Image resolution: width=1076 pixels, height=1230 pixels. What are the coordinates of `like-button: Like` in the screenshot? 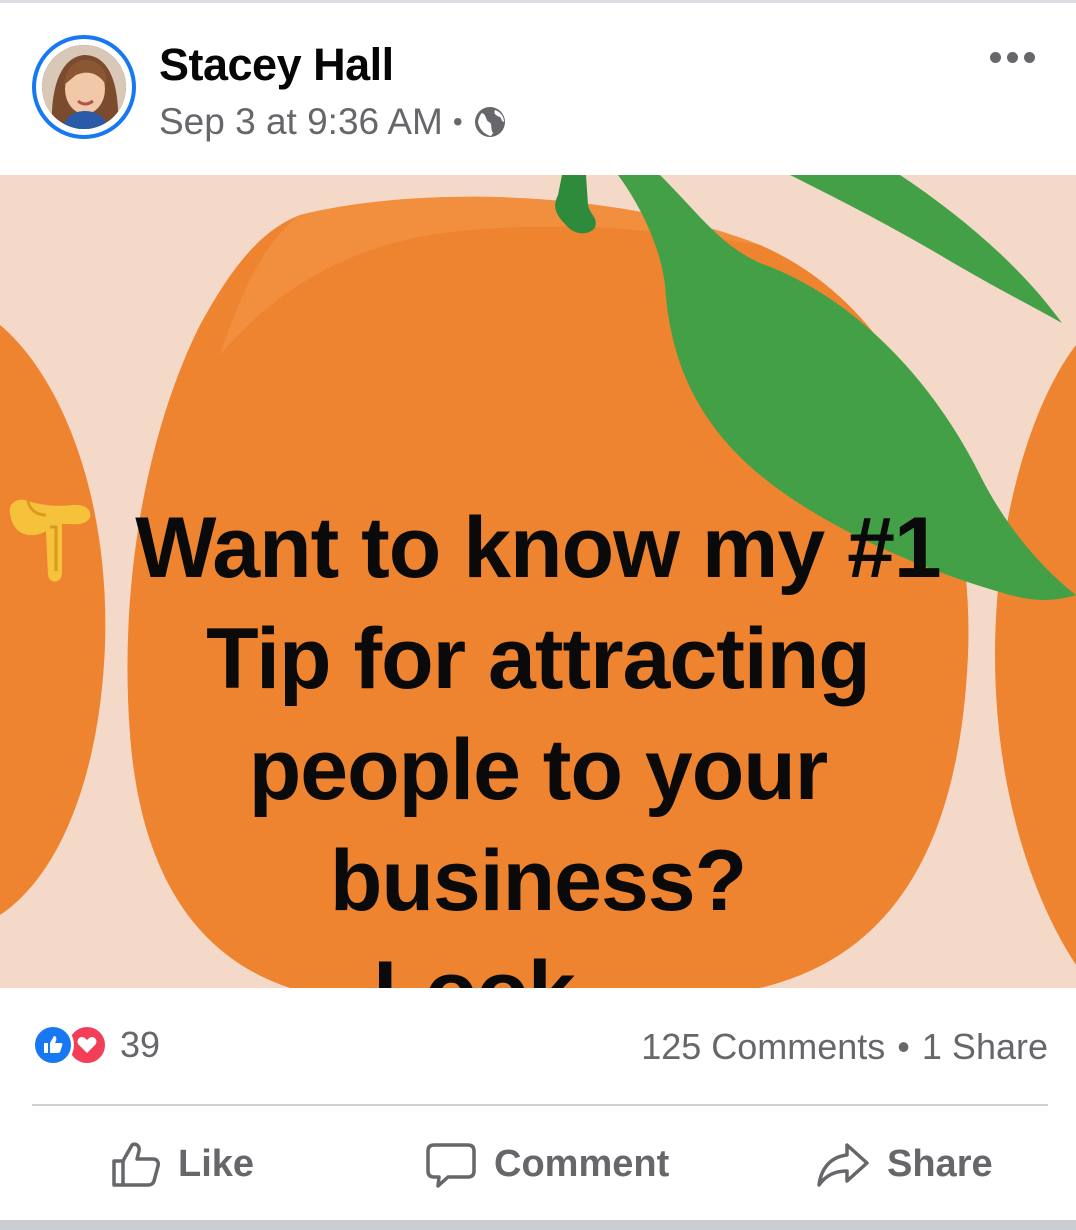 It's located at (181, 1164).